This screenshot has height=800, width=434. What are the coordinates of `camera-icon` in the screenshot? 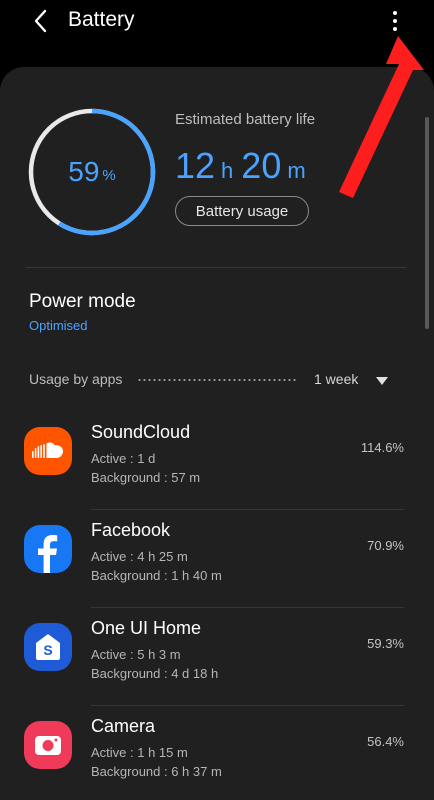 It's located at (48, 745).